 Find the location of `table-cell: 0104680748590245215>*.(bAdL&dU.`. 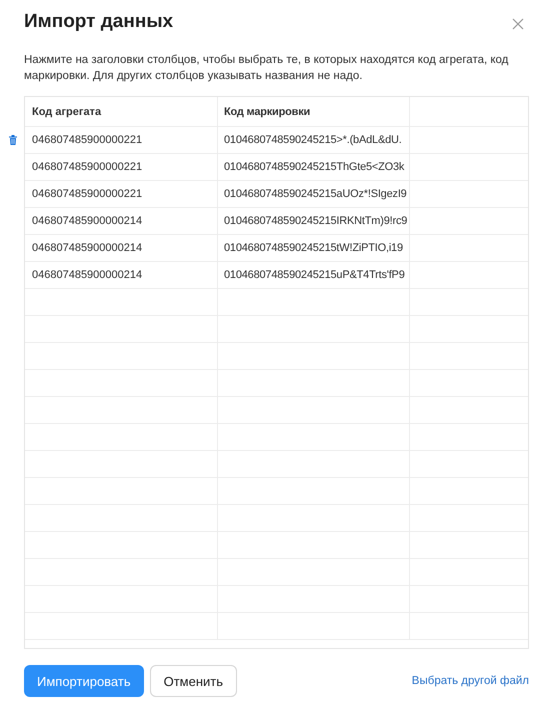

table-cell: 0104680748590245215>*.(bAdL&dU. is located at coordinates (314, 140).